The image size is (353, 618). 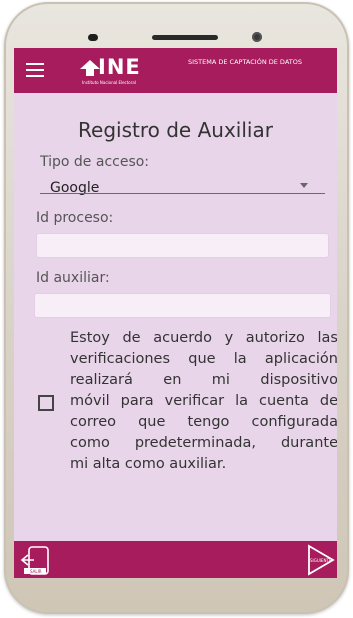 I want to click on front-camera, so click(x=257, y=37).